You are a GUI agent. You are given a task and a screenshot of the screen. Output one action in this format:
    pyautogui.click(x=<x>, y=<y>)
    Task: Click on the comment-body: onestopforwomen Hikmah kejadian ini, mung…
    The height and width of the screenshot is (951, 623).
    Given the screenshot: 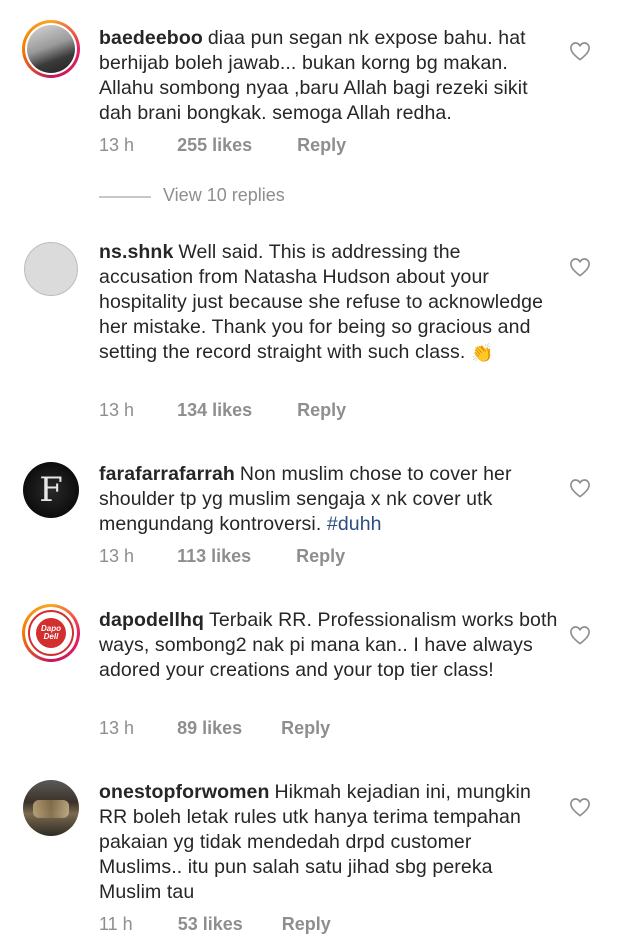 What is the action you would take?
    pyautogui.click(x=329, y=842)
    